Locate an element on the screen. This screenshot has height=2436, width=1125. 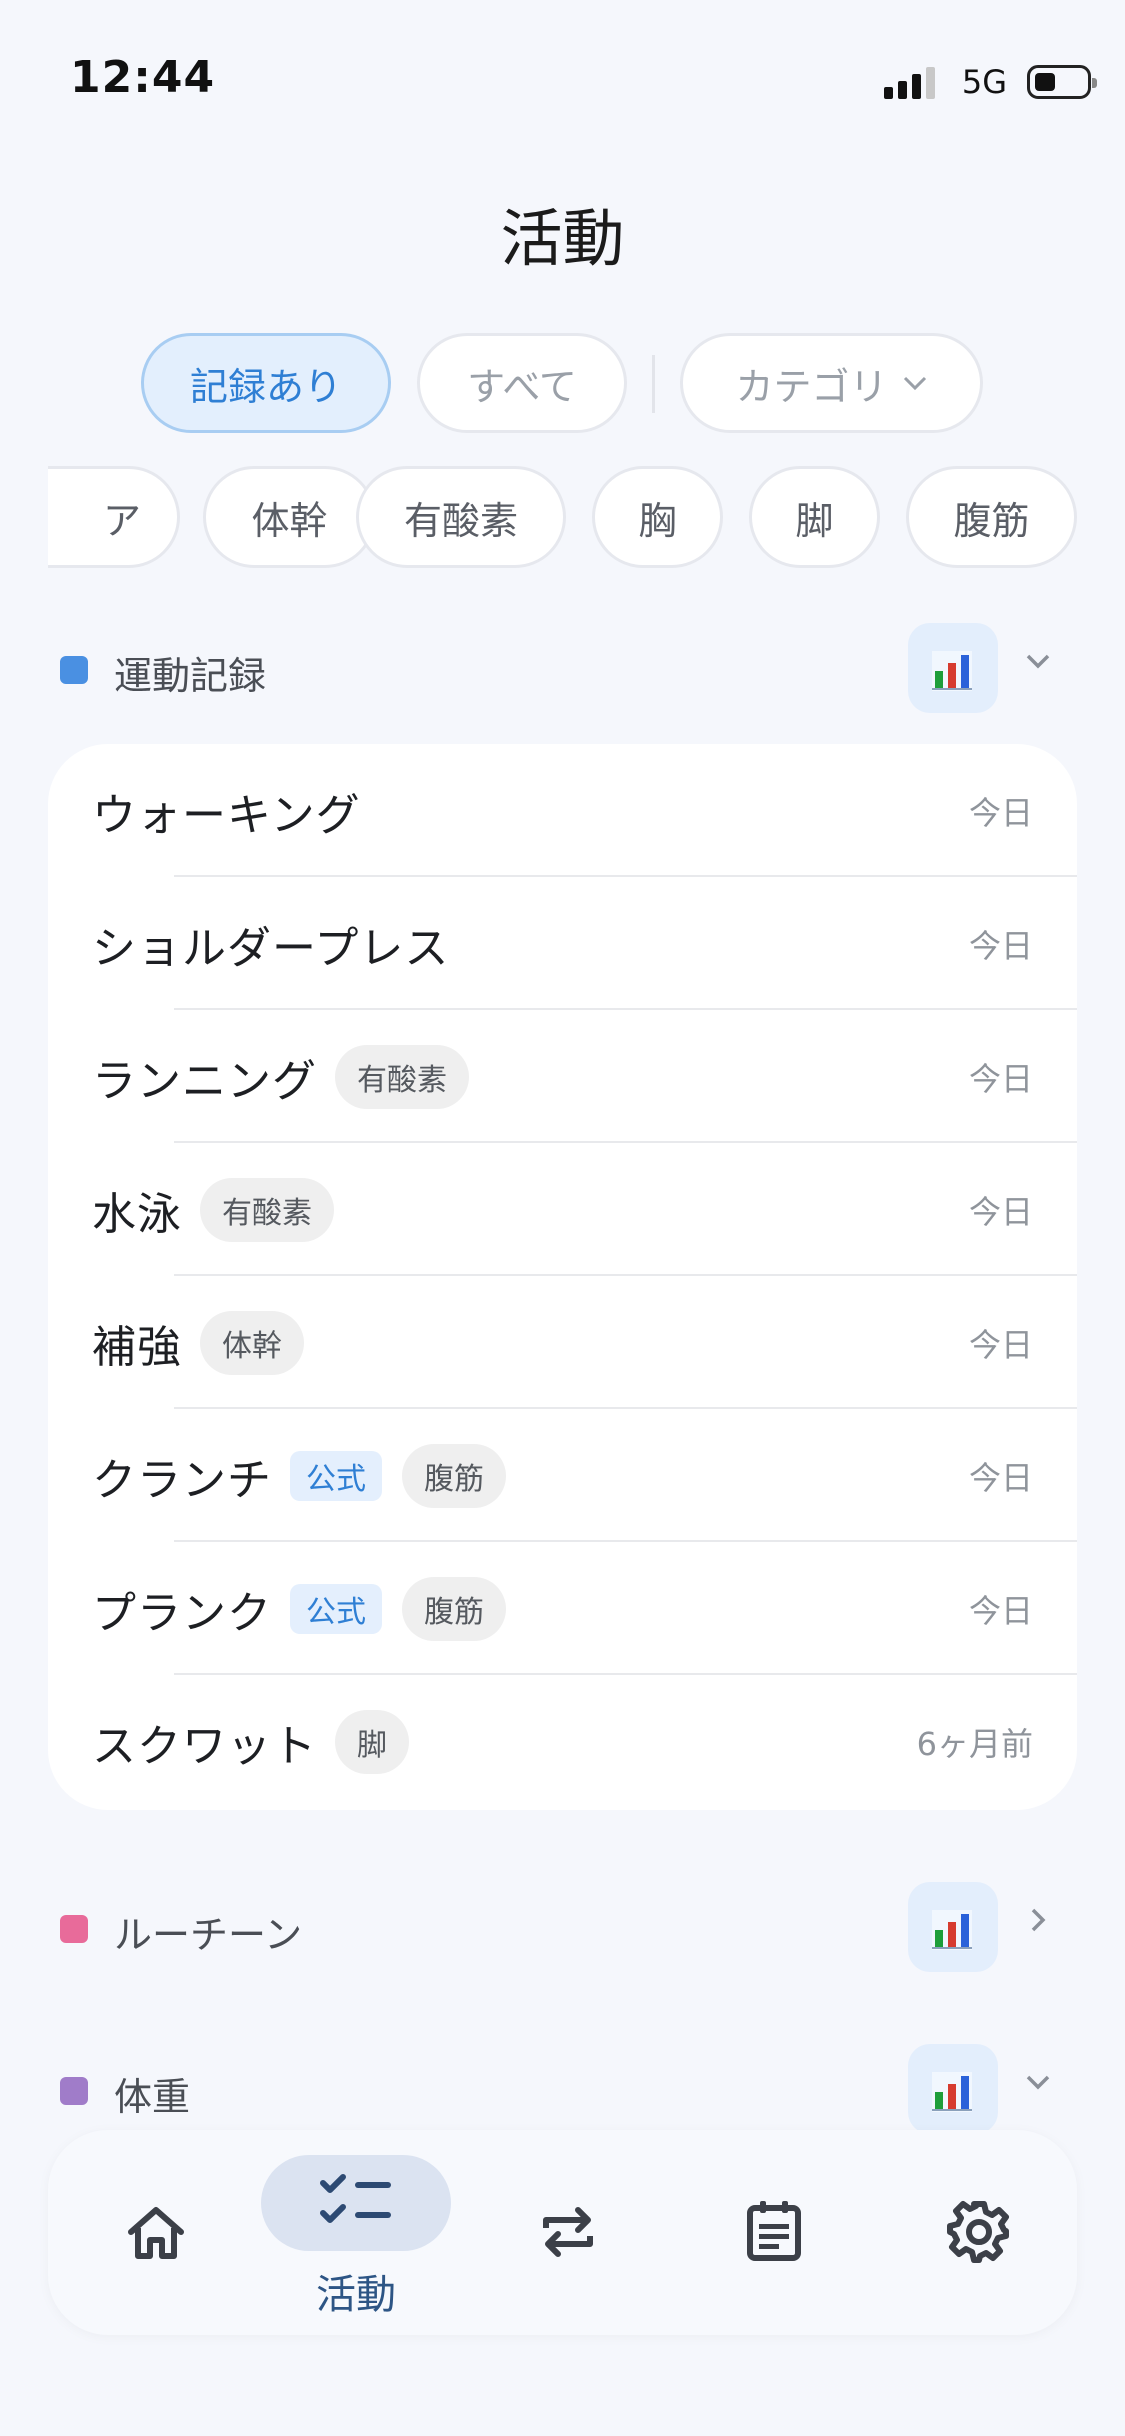
section-label: 運動記録 is located at coordinates (190, 676).